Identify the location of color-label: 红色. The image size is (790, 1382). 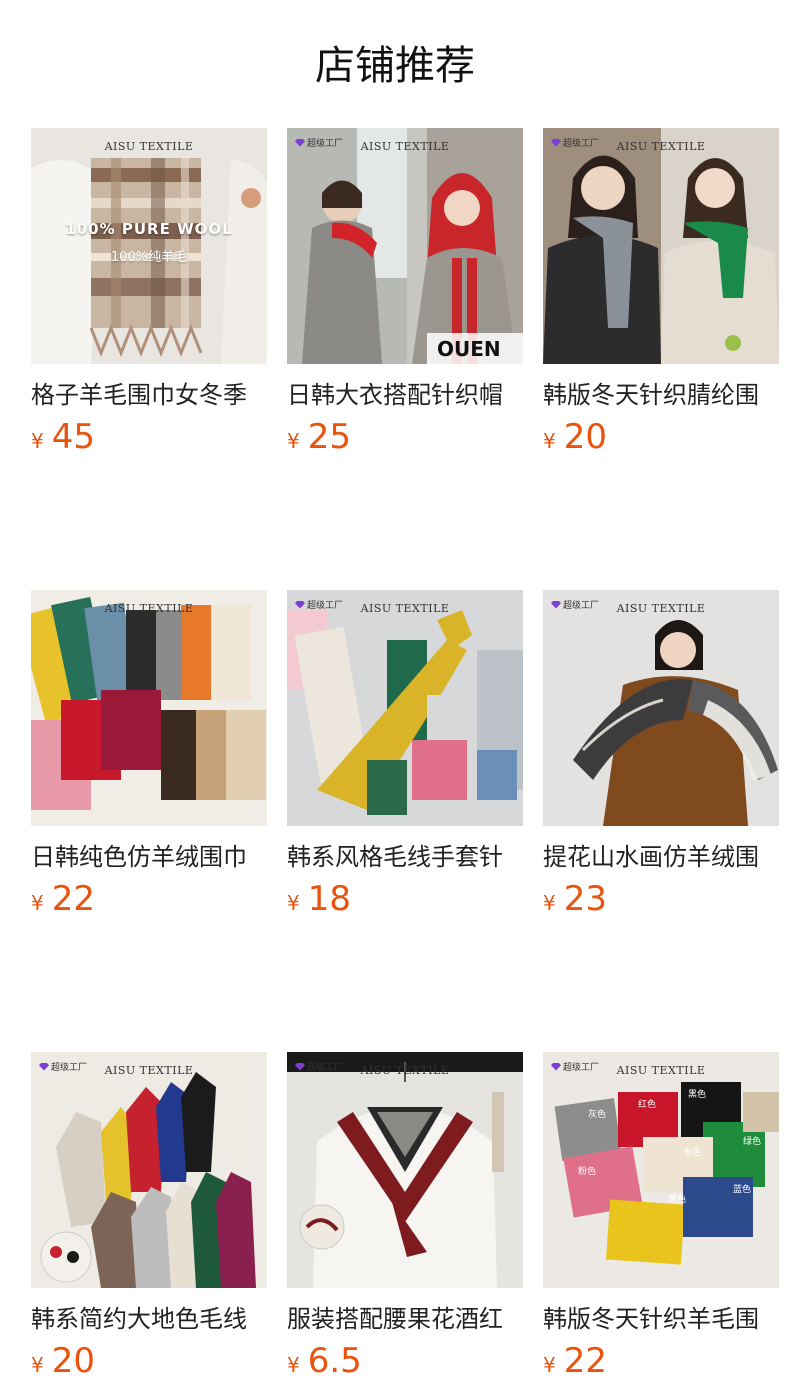
(647, 1105).